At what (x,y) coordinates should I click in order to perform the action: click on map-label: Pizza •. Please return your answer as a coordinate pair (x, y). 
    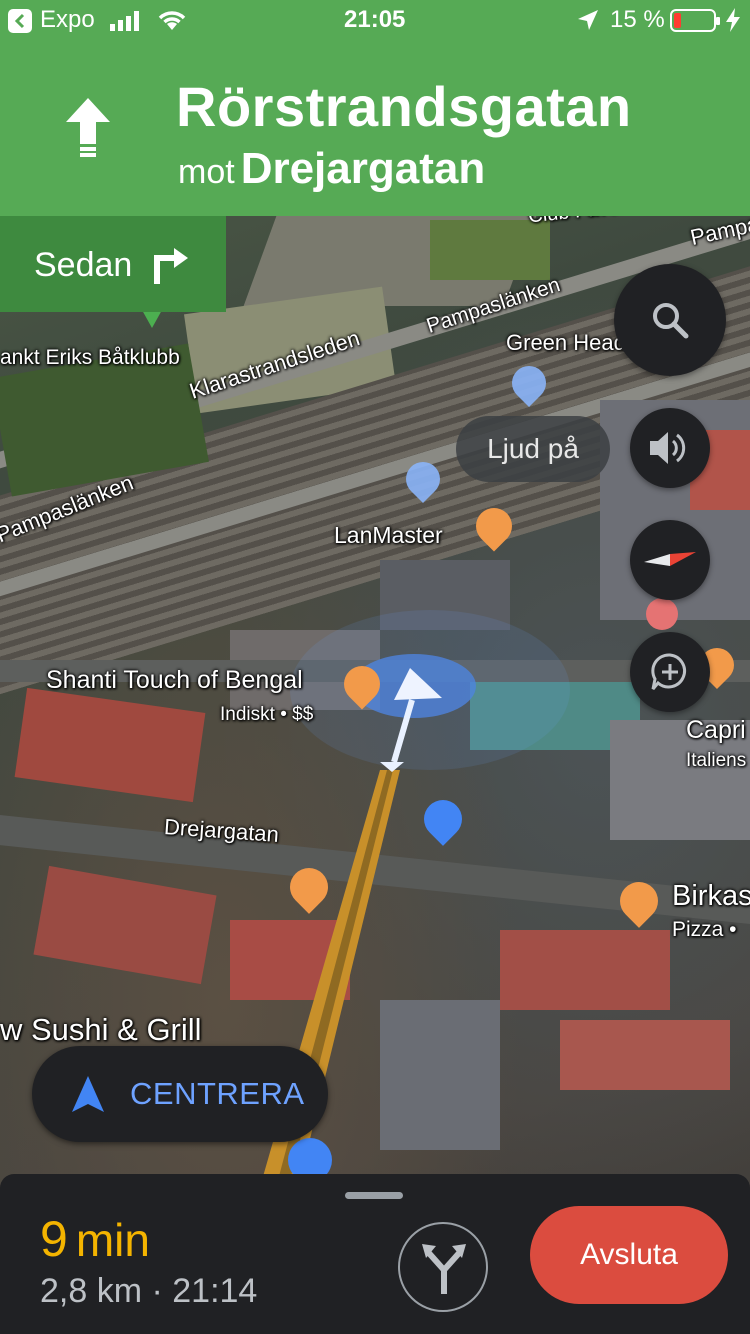
    Looking at the image, I should click on (704, 929).